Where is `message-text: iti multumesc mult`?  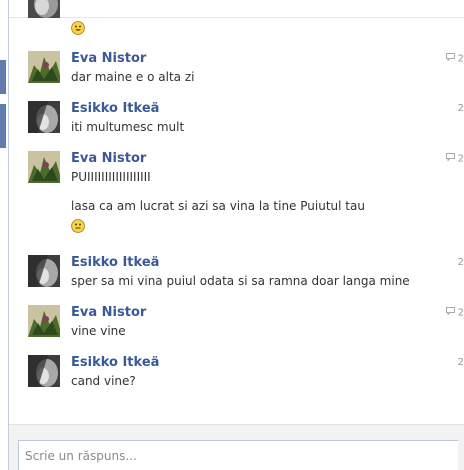 message-text: iti multumesc mult is located at coordinates (128, 127).